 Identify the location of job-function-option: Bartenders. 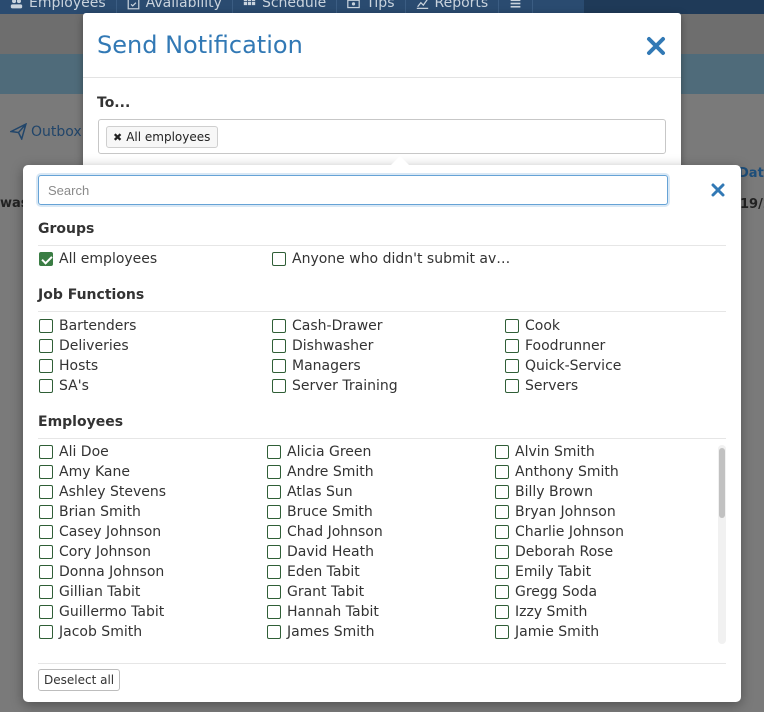
(87, 326).